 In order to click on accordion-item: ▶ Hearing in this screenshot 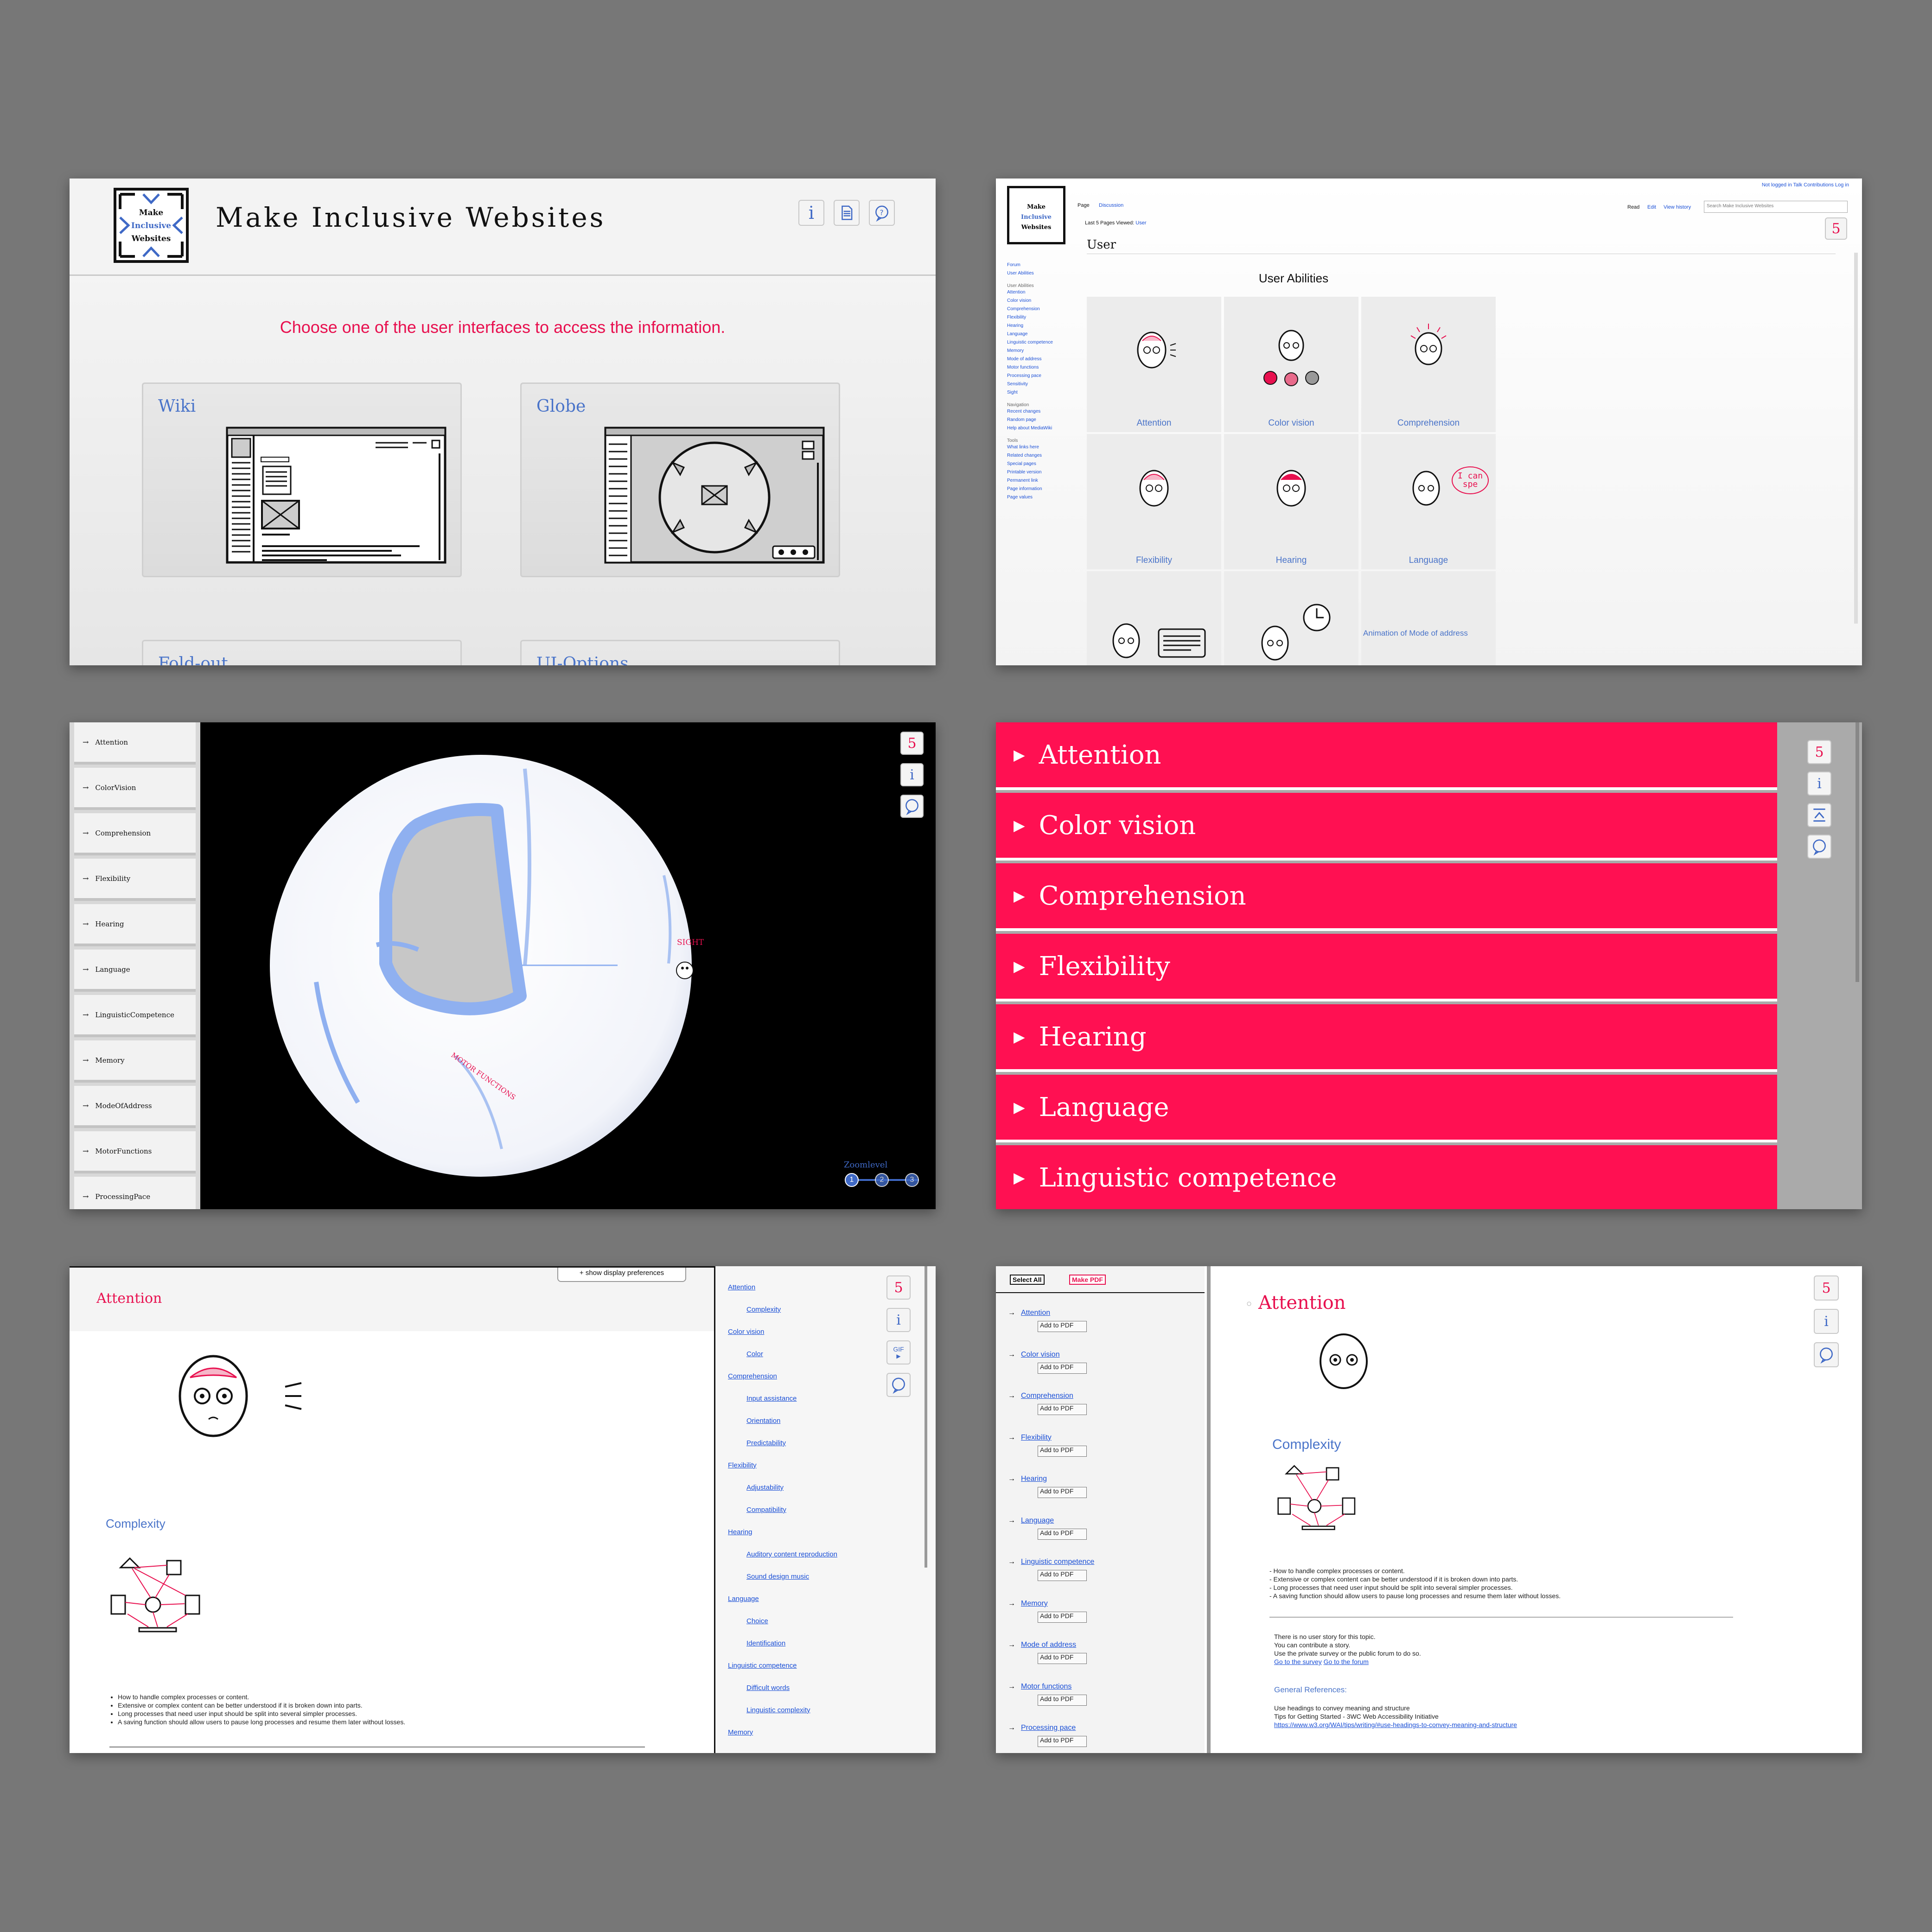, I will do `click(1386, 1038)`.